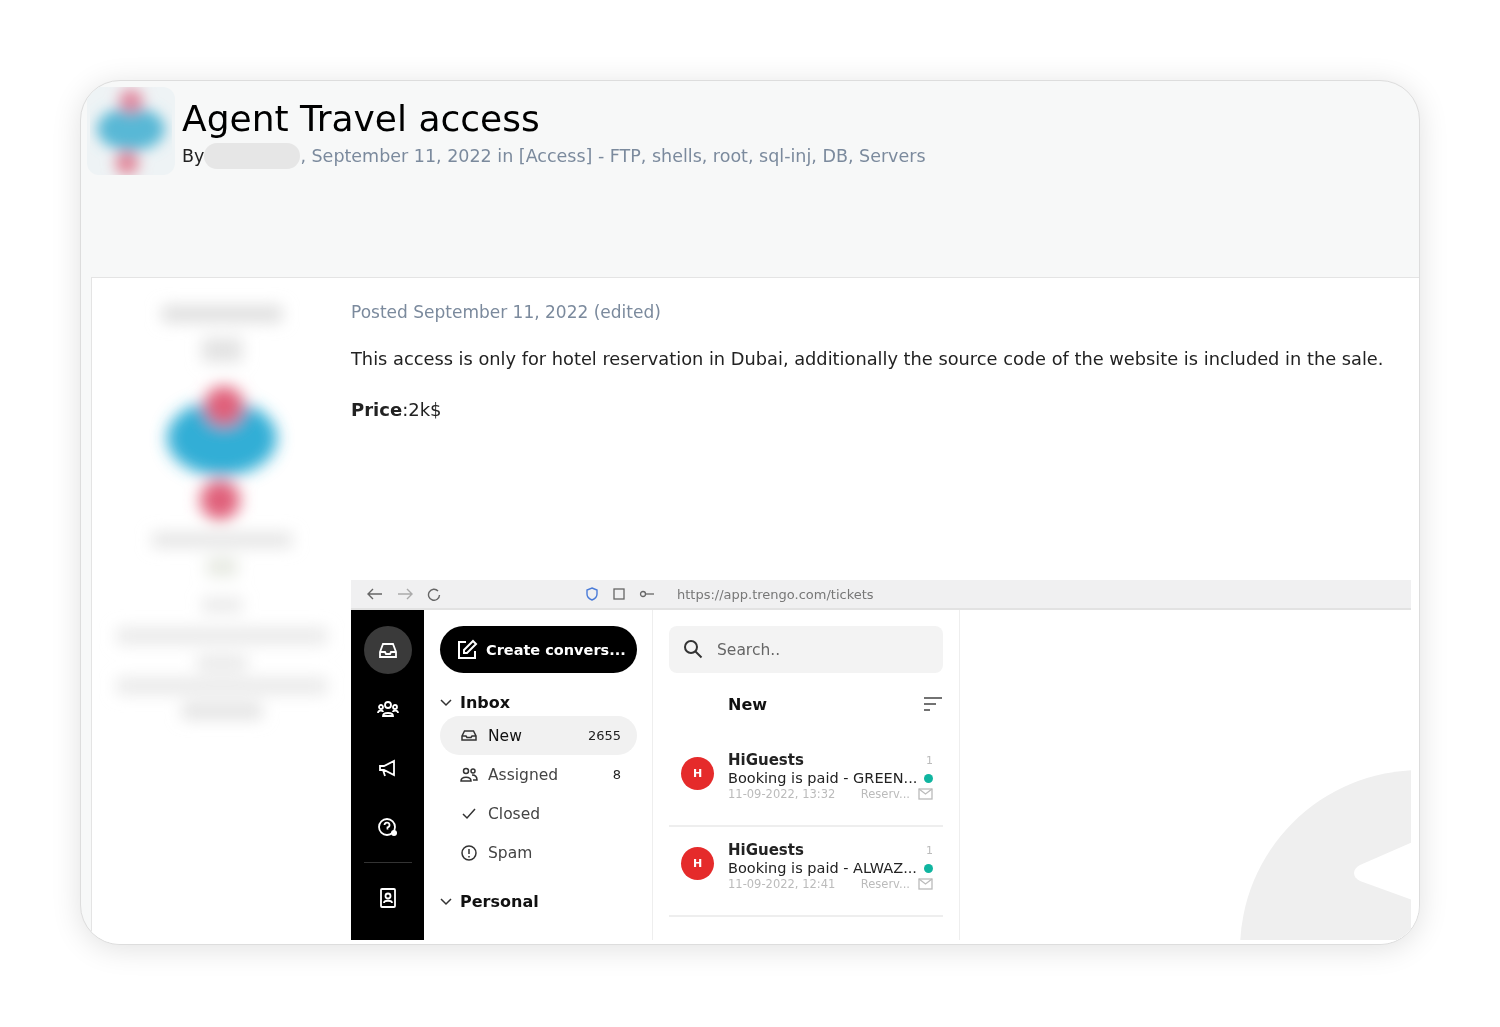  What do you see at coordinates (538, 813) in the screenshot?
I see `folder-item: Closed` at bounding box center [538, 813].